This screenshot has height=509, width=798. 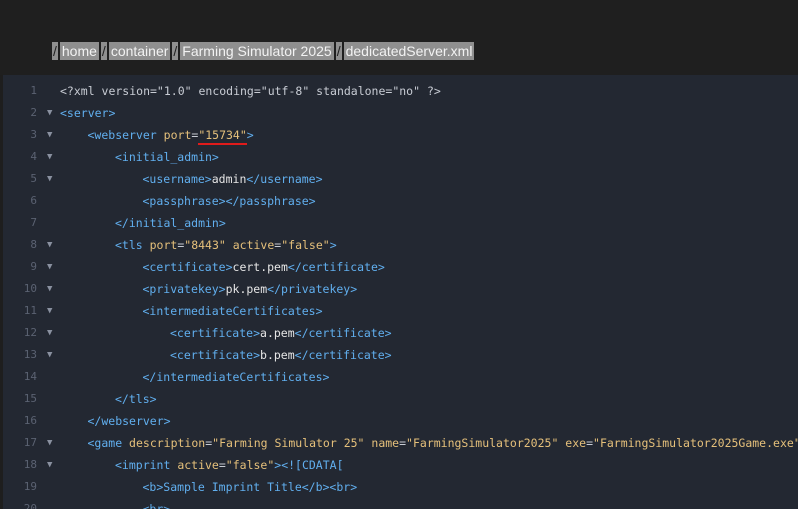 I want to click on code-token: </webserver>, so click(x=129, y=421).